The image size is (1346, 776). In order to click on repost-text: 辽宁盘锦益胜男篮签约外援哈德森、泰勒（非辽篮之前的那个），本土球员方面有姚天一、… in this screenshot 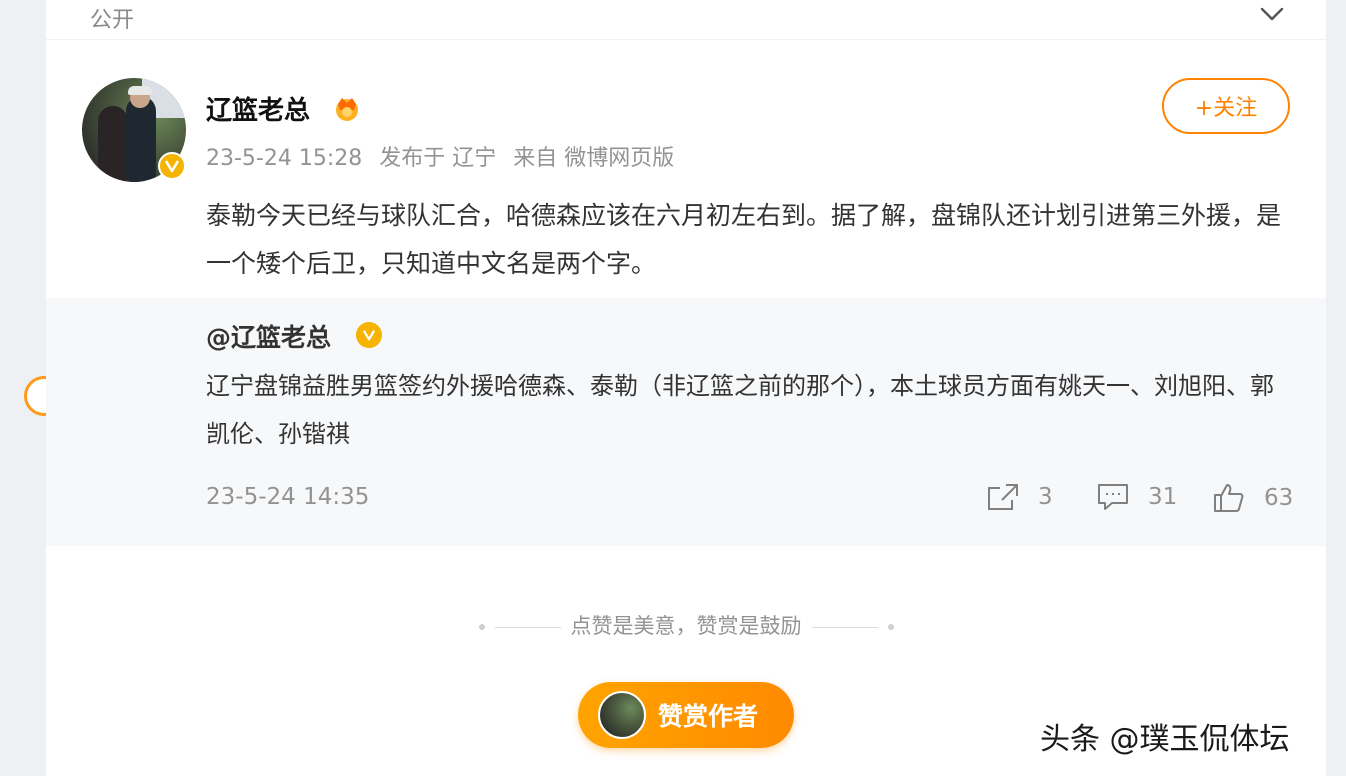, I will do `click(740, 410)`.